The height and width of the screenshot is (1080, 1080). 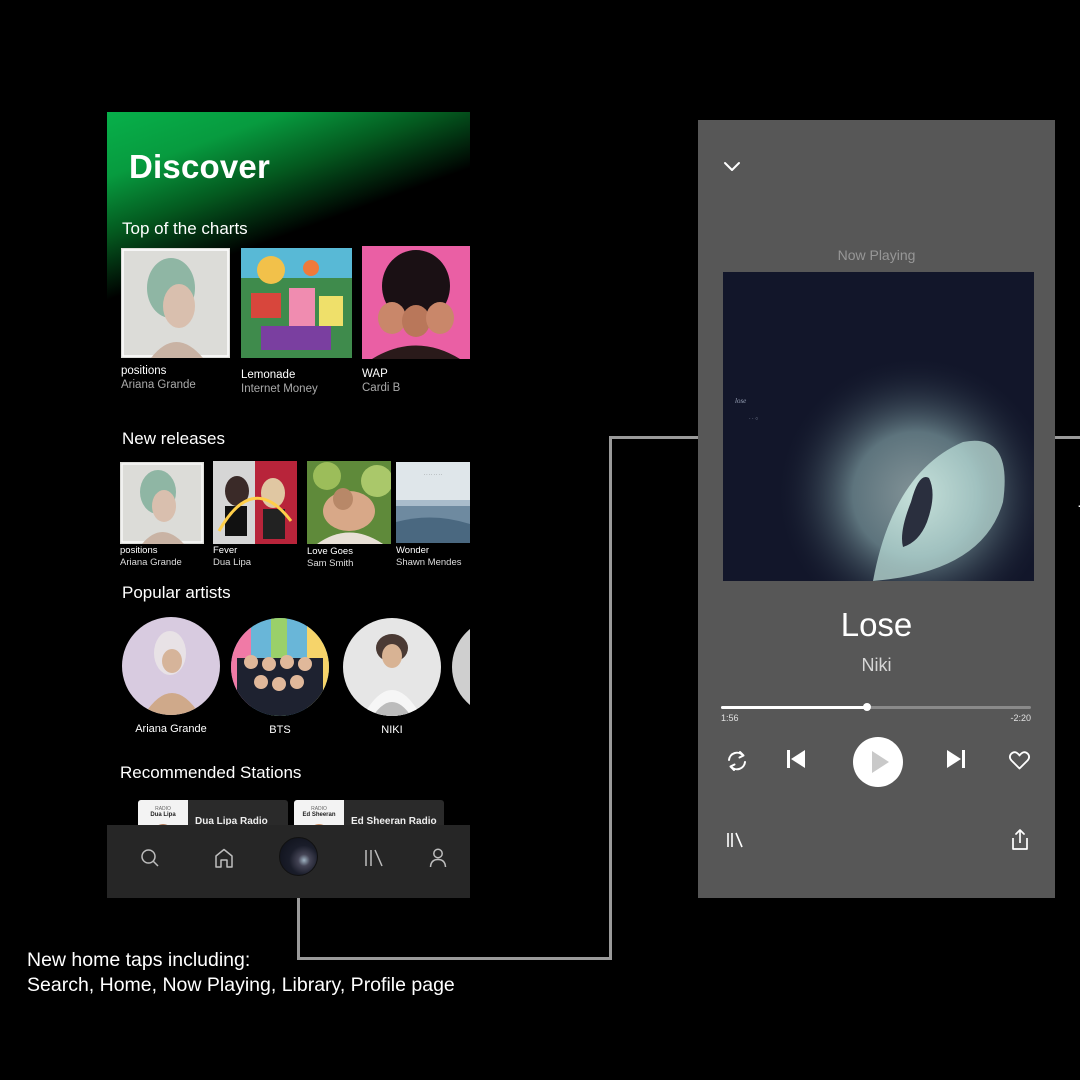 What do you see at coordinates (878, 426) in the screenshot?
I see `album-art: lose · · ○` at bounding box center [878, 426].